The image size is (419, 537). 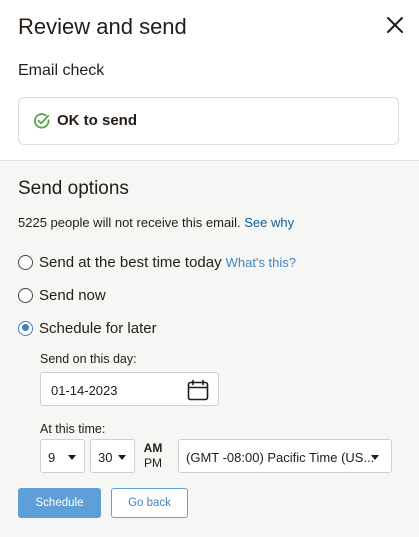 I want to click on hour-select: 9, so click(x=62, y=456).